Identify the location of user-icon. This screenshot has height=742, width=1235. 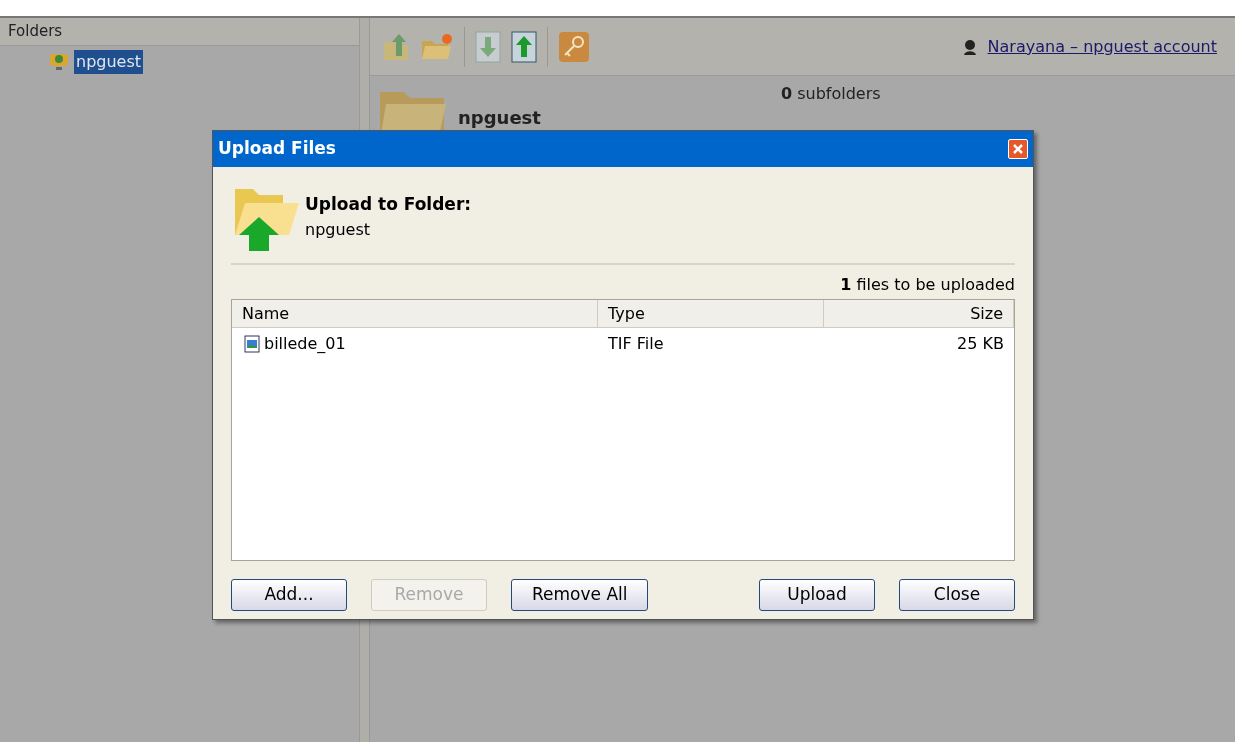
(969, 46).